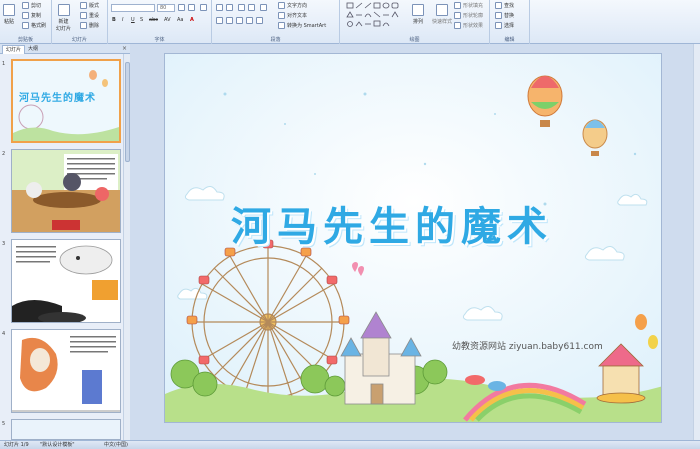  I want to click on shape-effects-button: 形状效果, so click(468, 25).